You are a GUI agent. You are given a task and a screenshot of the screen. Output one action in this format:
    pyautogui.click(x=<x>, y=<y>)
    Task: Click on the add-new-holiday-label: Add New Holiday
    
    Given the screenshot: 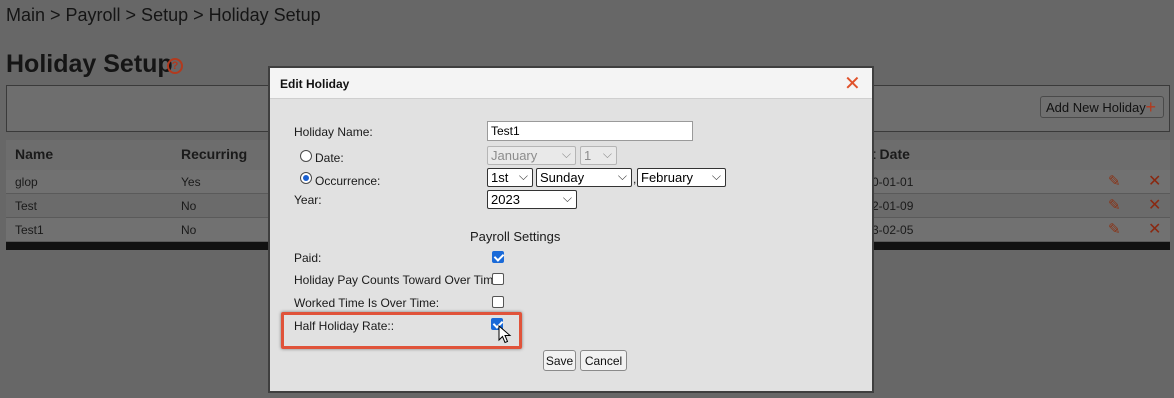 What is the action you would take?
    pyautogui.click(x=1096, y=107)
    